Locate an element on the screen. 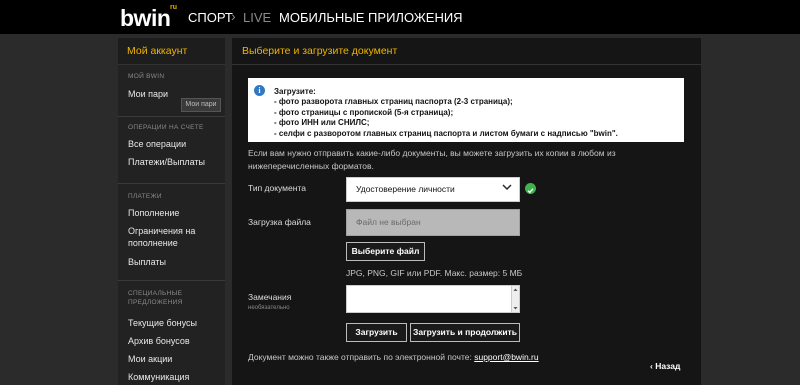 Image resolution: width=800 pixels, height=385 pixels. nav-sport: СПОРТ is located at coordinates (210, 17).